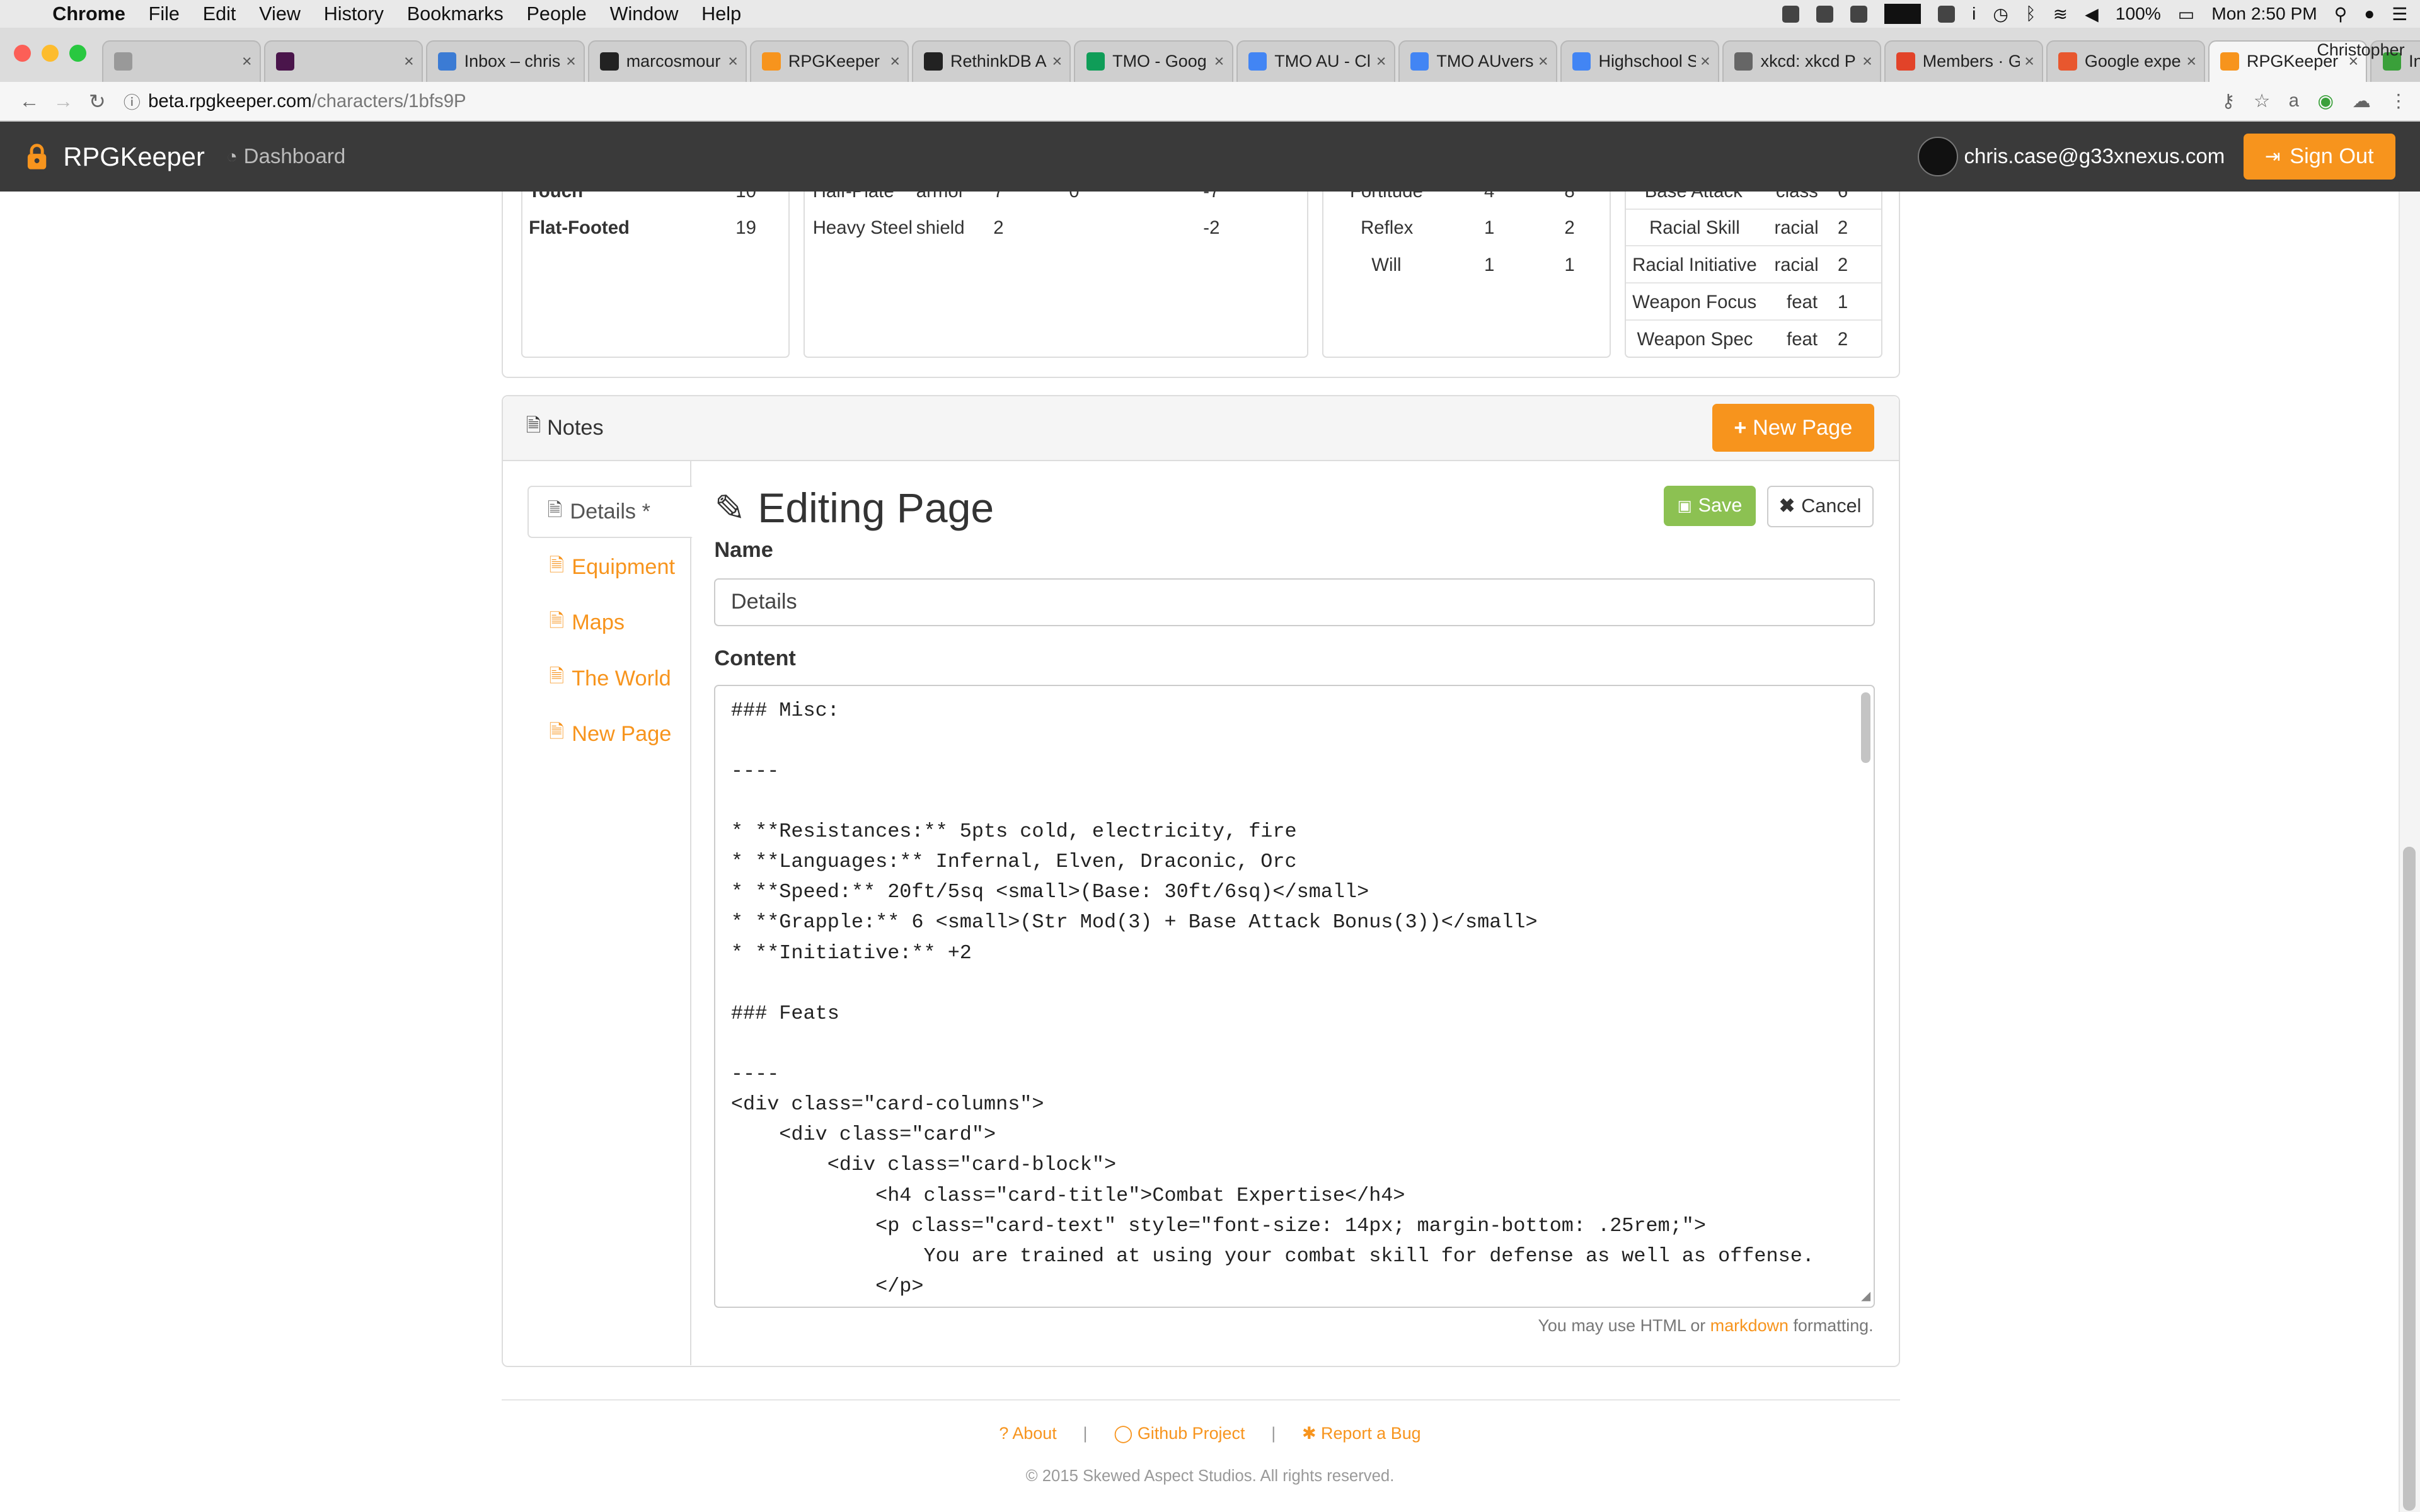  Describe the element at coordinates (2001, 14) in the screenshot. I see `time-machine-icon: ◷` at that location.